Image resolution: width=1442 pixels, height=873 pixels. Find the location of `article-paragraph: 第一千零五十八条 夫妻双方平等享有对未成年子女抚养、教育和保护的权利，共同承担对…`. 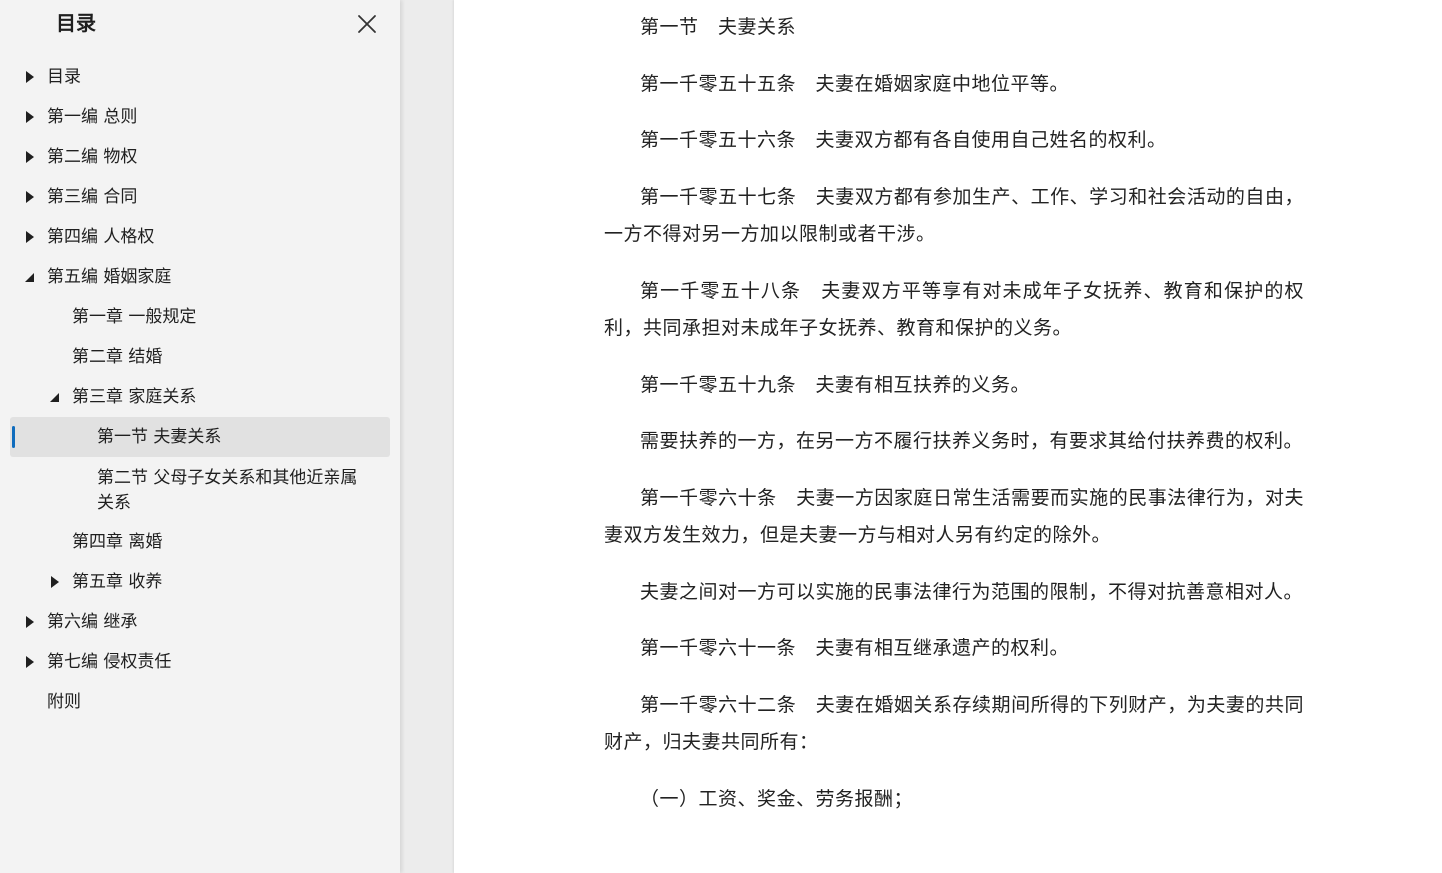

article-paragraph: 第一千零五十八条 夫妻双方平等享有对未成年子女抚养、教育和保护的权利，共同承担对… is located at coordinates (954, 309).